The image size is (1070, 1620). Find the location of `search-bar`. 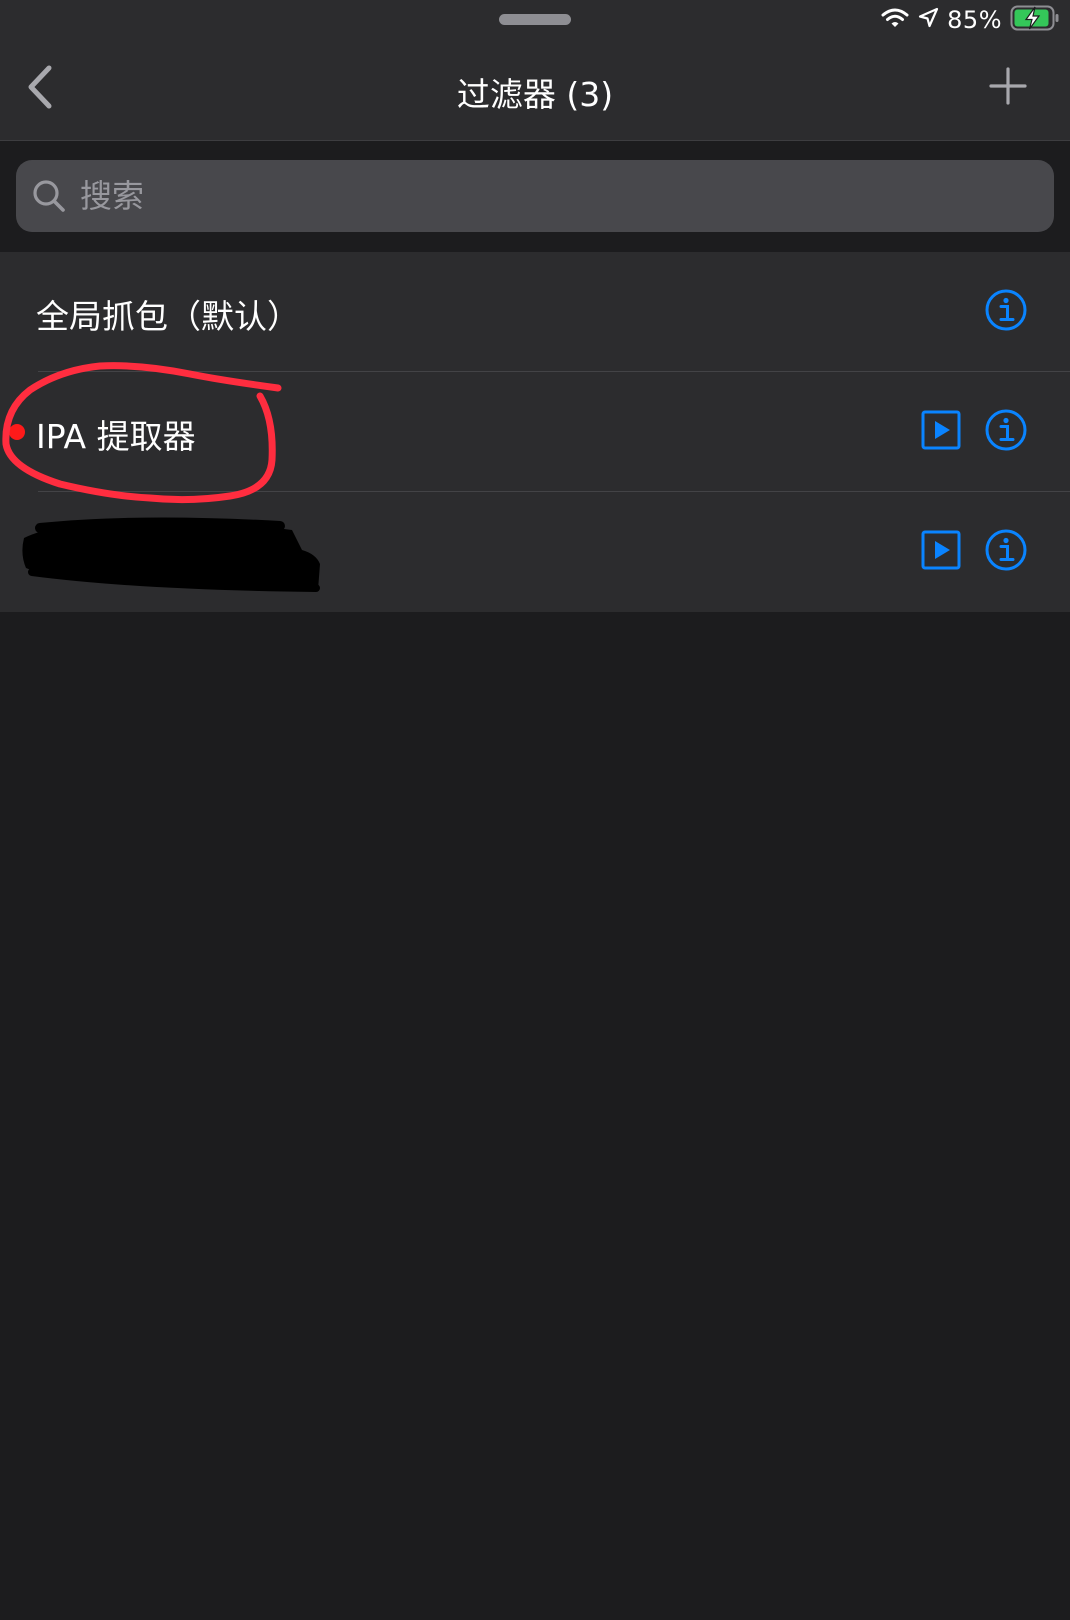

search-bar is located at coordinates (535, 196).